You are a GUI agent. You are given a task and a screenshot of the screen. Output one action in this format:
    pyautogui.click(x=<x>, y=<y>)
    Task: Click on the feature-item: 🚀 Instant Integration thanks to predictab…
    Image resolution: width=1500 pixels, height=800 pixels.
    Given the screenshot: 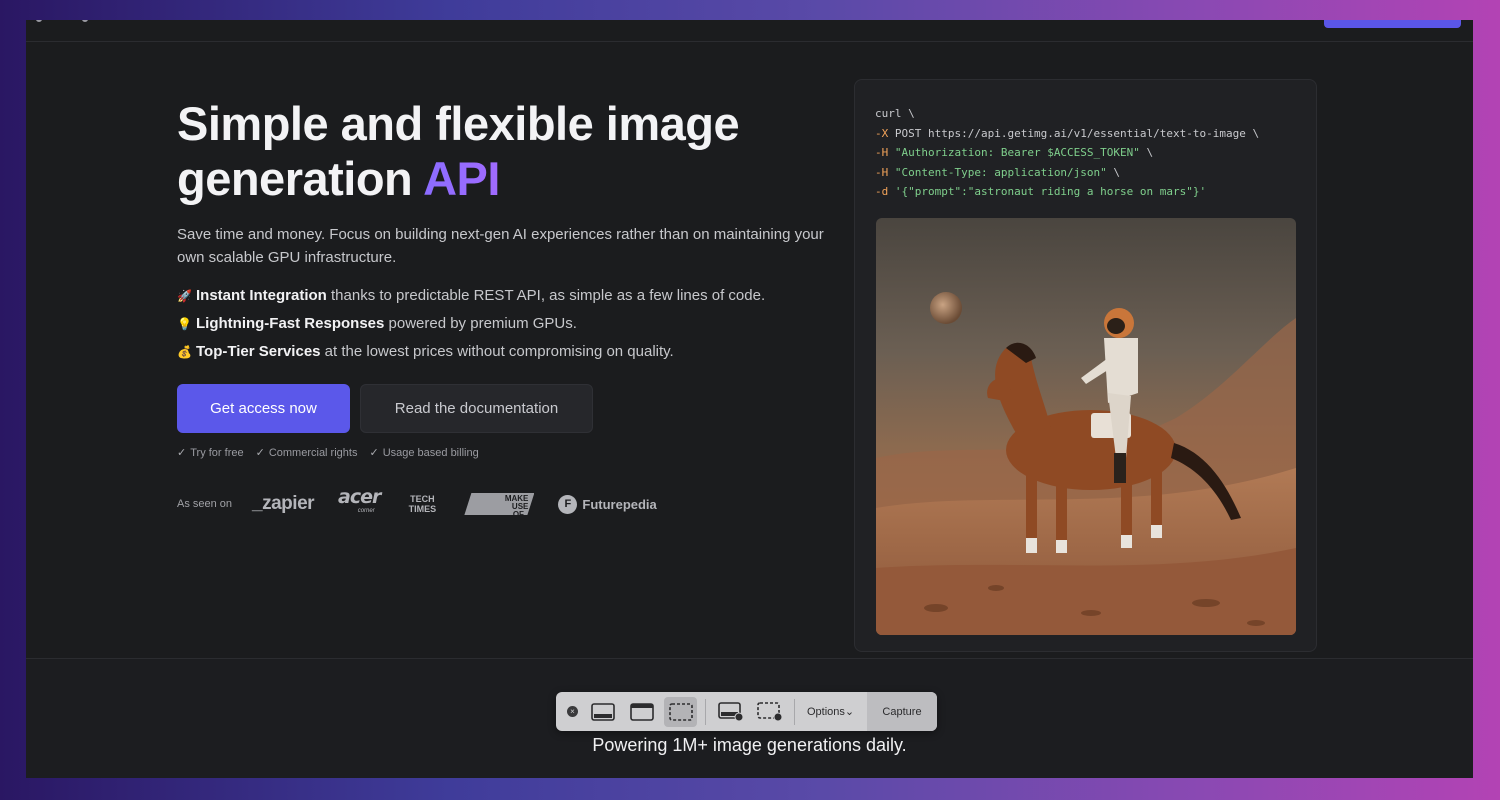 What is the action you would take?
    pyautogui.click(x=527, y=296)
    